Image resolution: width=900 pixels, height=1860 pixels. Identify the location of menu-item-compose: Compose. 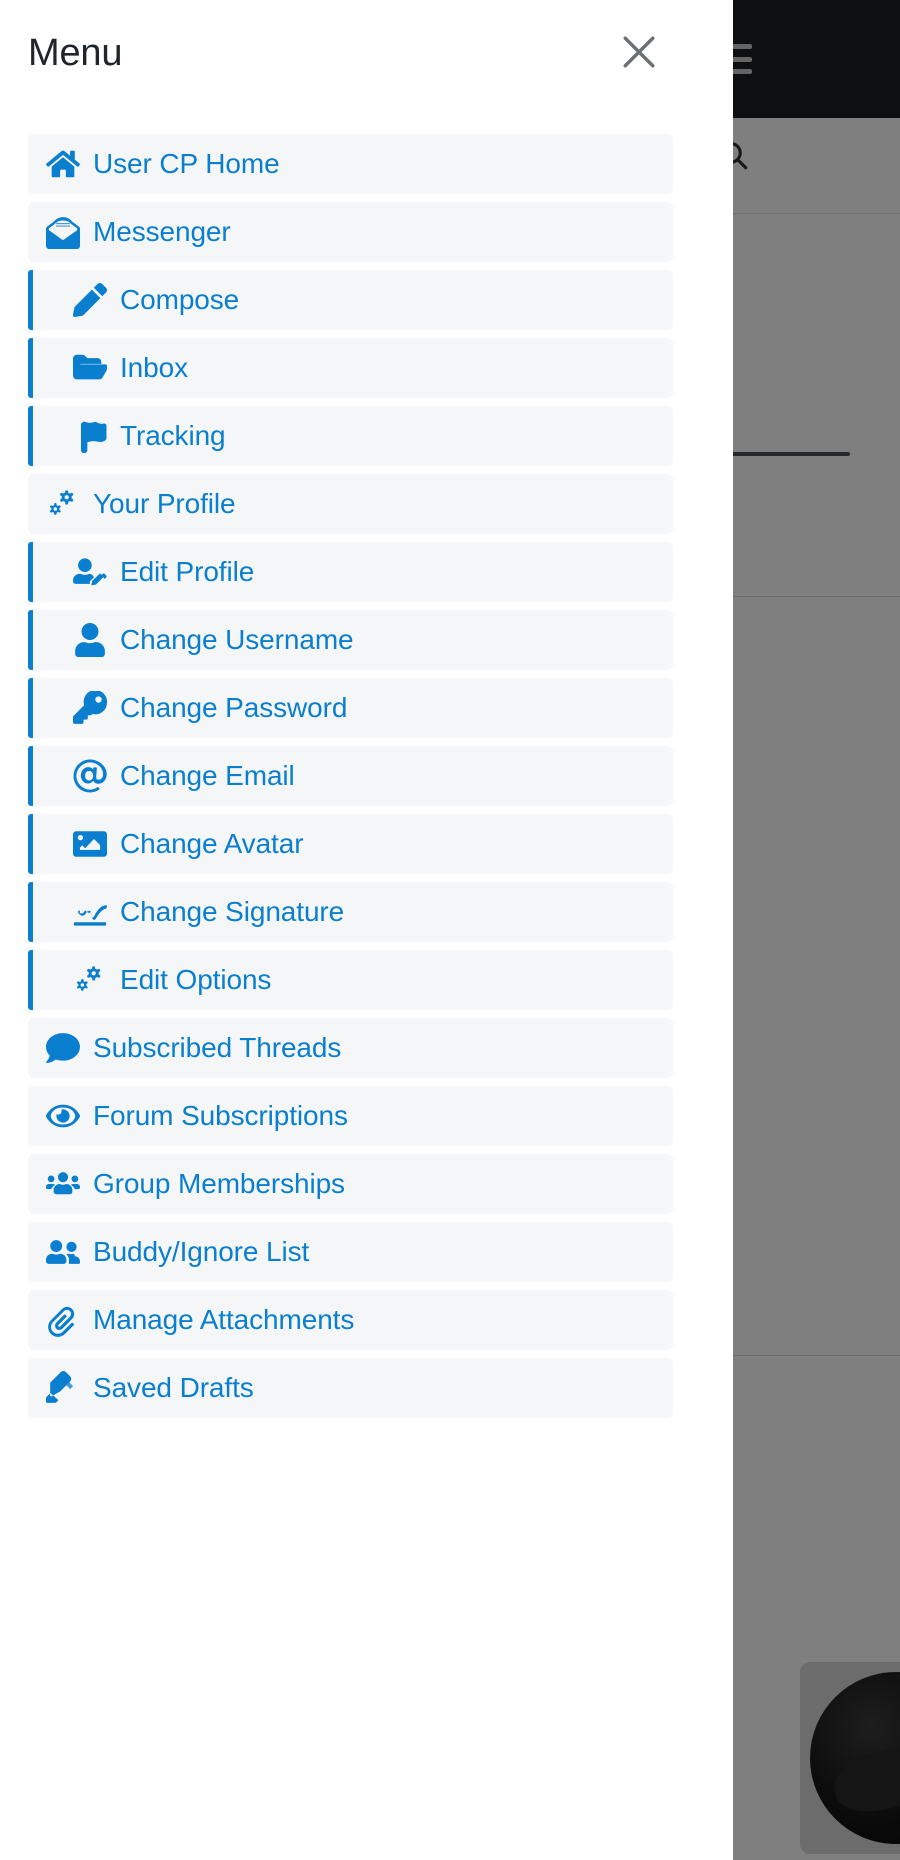
(350, 300).